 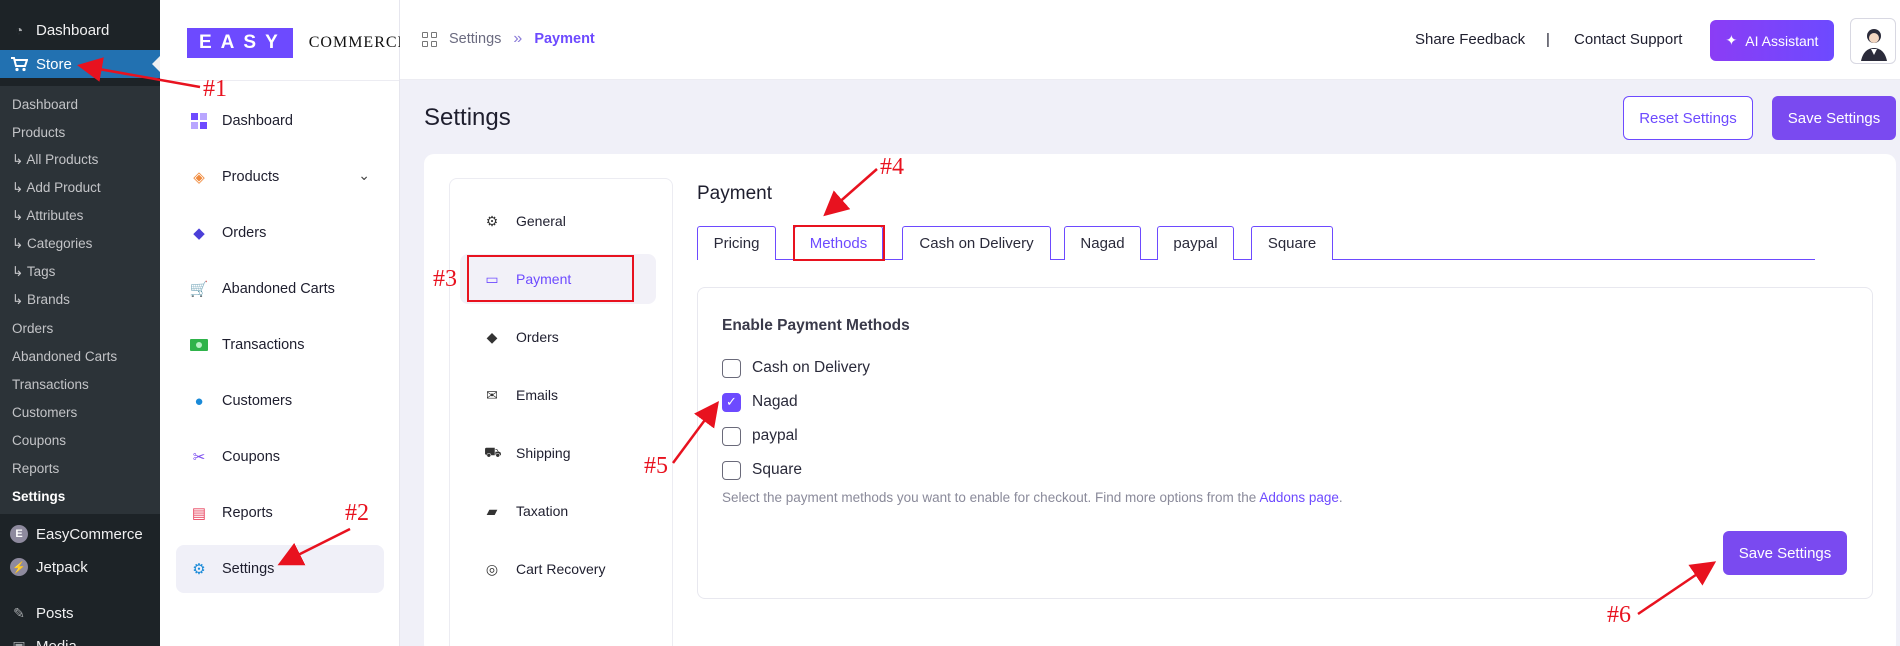 What do you see at coordinates (357, 513) in the screenshot?
I see `annotation-label: #2` at bounding box center [357, 513].